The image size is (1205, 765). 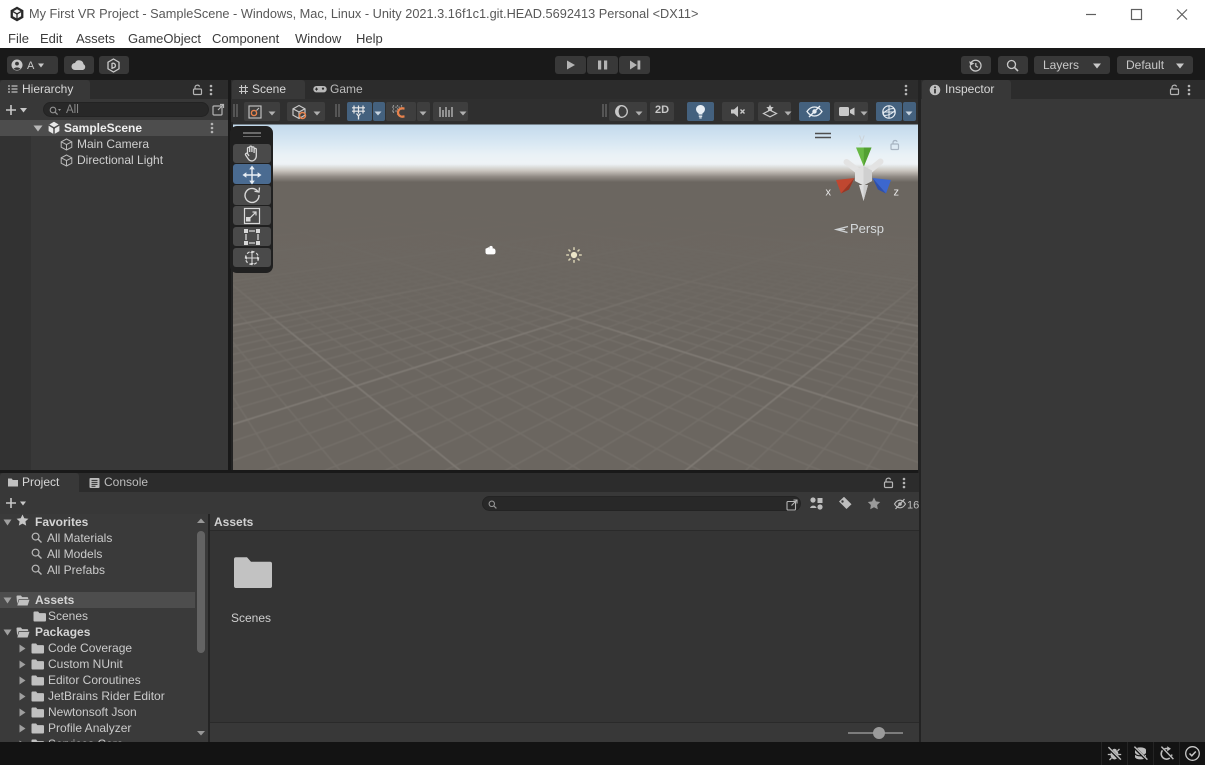 I want to click on svg-text: x, so click(x=829, y=193).